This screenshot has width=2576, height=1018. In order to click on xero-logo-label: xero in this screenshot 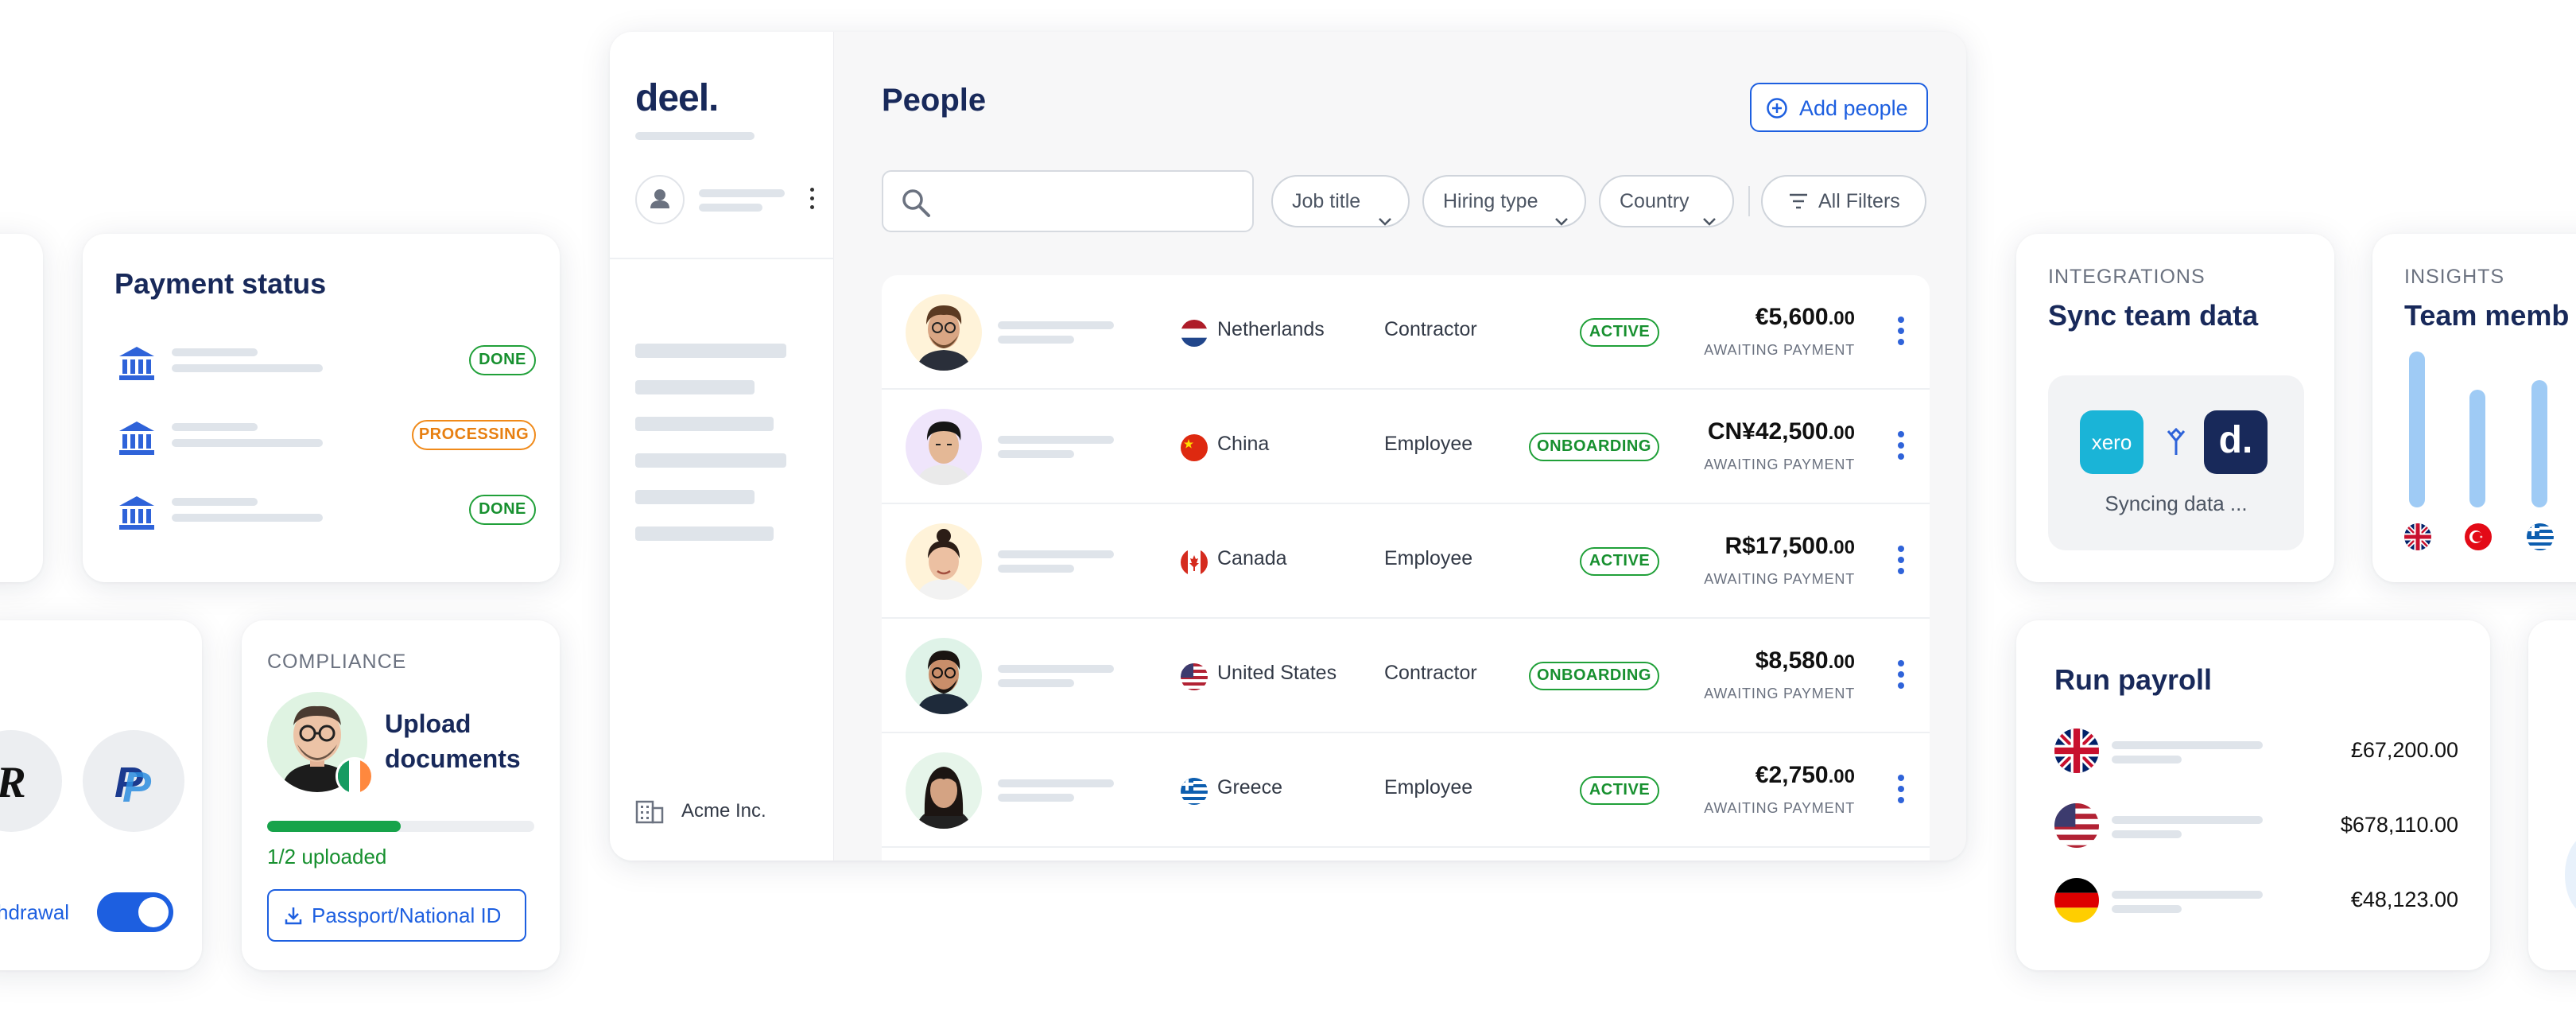, I will do `click(2111, 442)`.